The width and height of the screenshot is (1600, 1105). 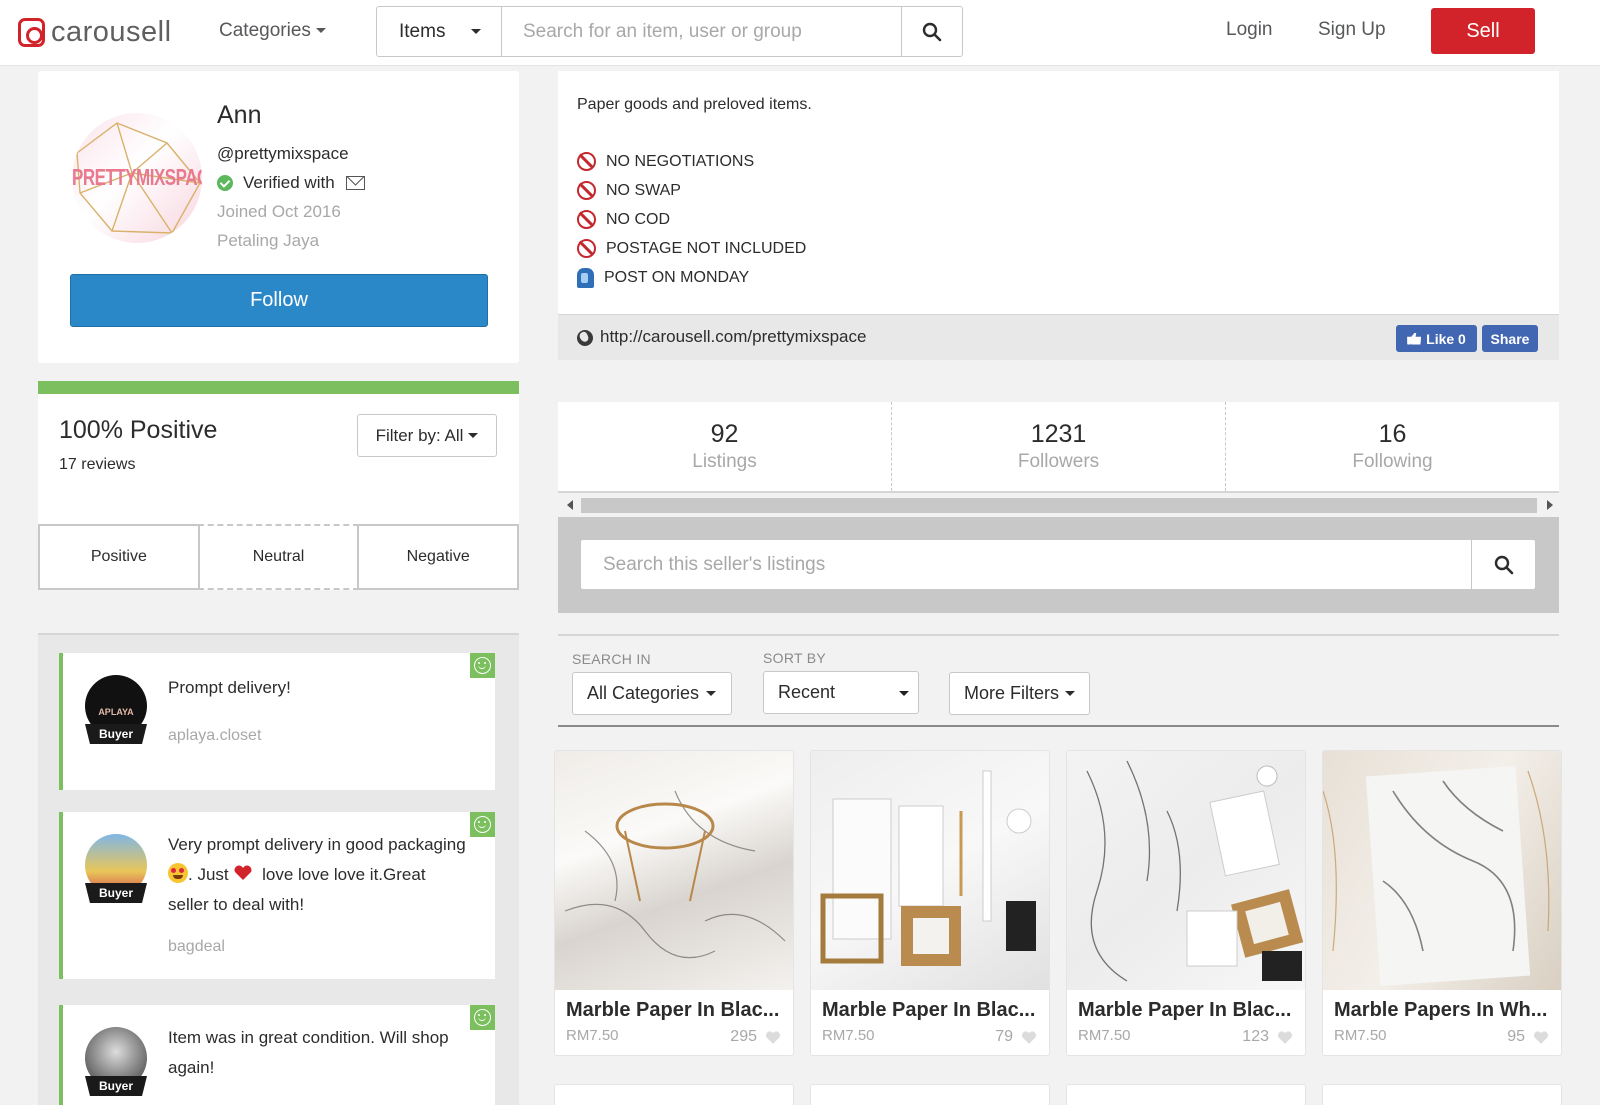 What do you see at coordinates (677, 277) in the screenshot?
I see `rule-text: POST ON MONDAY` at bounding box center [677, 277].